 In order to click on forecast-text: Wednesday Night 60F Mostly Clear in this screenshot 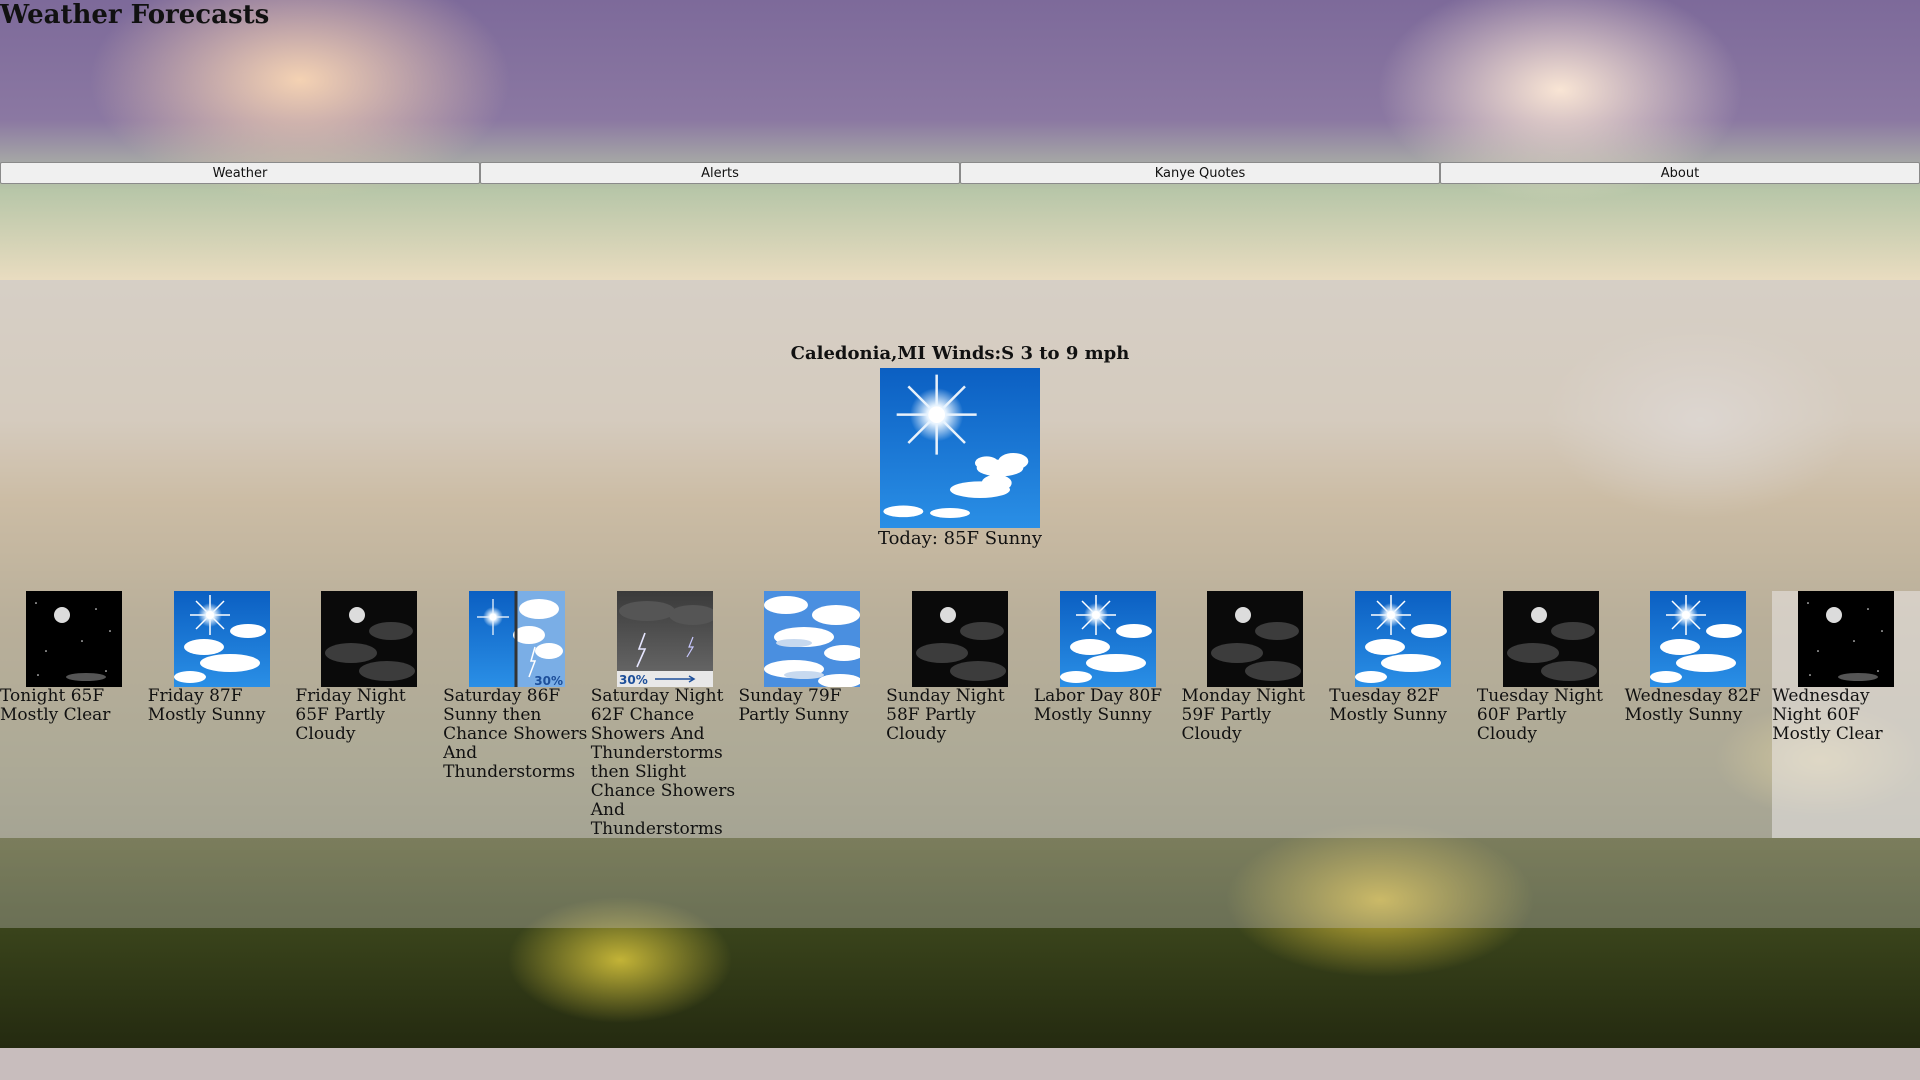, I will do `click(1827, 715)`.